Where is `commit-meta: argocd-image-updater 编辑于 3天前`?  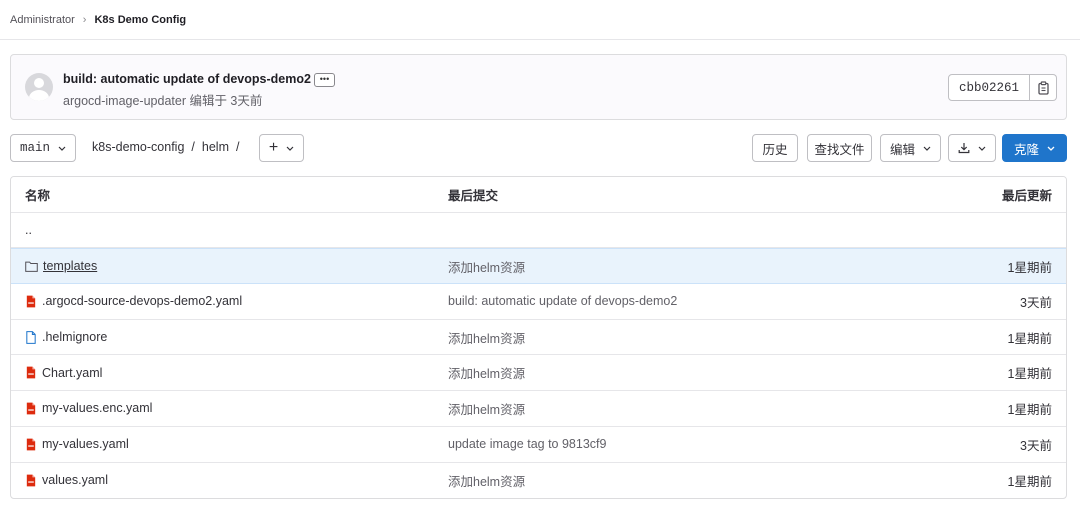 commit-meta: argocd-image-updater 编辑于 3天前 is located at coordinates (163, 101).